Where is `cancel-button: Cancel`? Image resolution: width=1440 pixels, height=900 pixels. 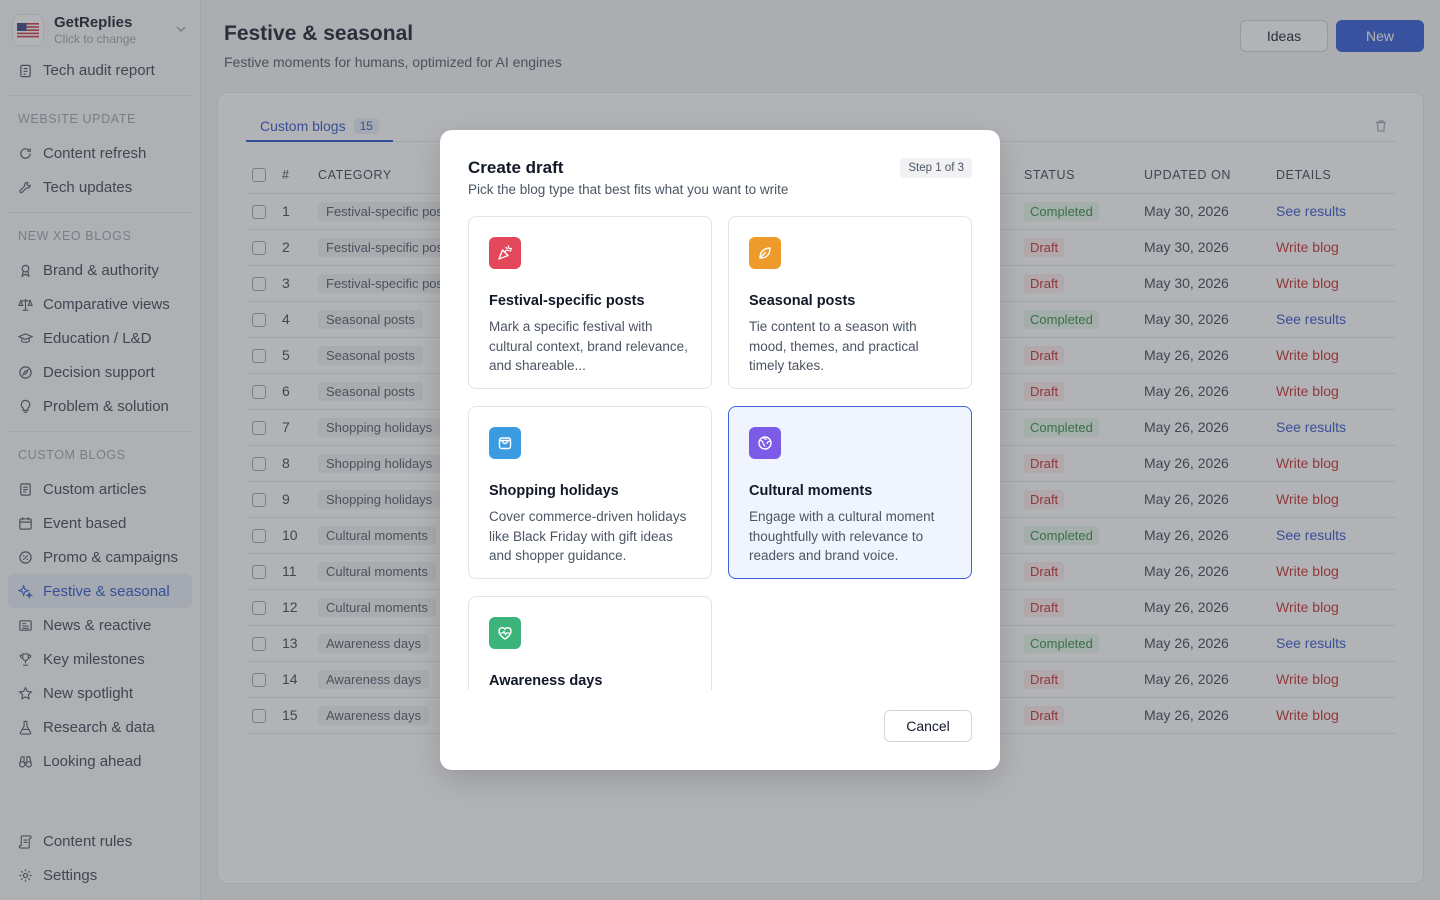 cancel-button: Cancel is located at coordinates (928, 726).